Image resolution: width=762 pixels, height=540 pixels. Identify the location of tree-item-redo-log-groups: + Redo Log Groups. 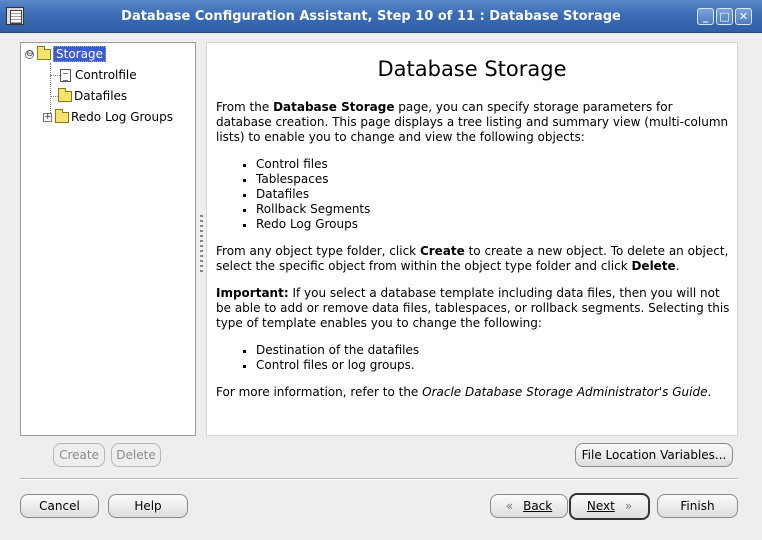
(108, 117).